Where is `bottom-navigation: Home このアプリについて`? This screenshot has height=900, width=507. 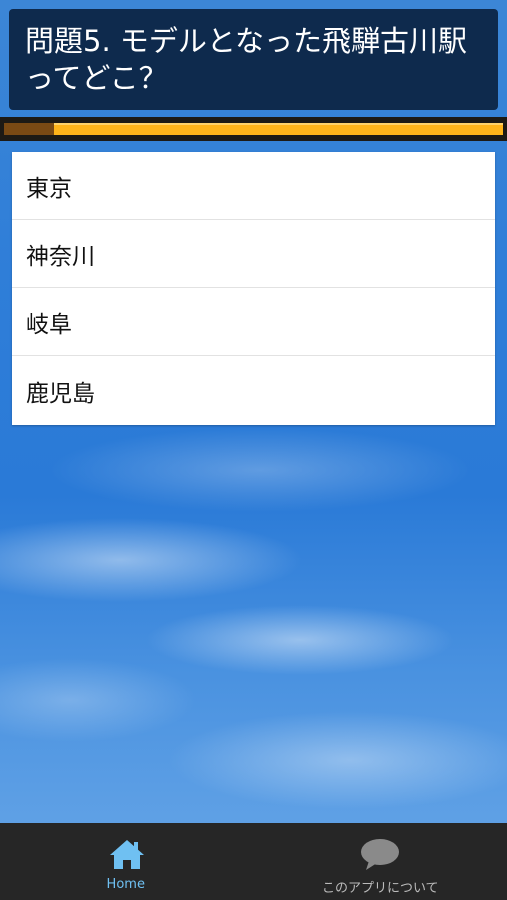 bottom-navigation: Home このアプリについて is located at coordinates (253, 861).